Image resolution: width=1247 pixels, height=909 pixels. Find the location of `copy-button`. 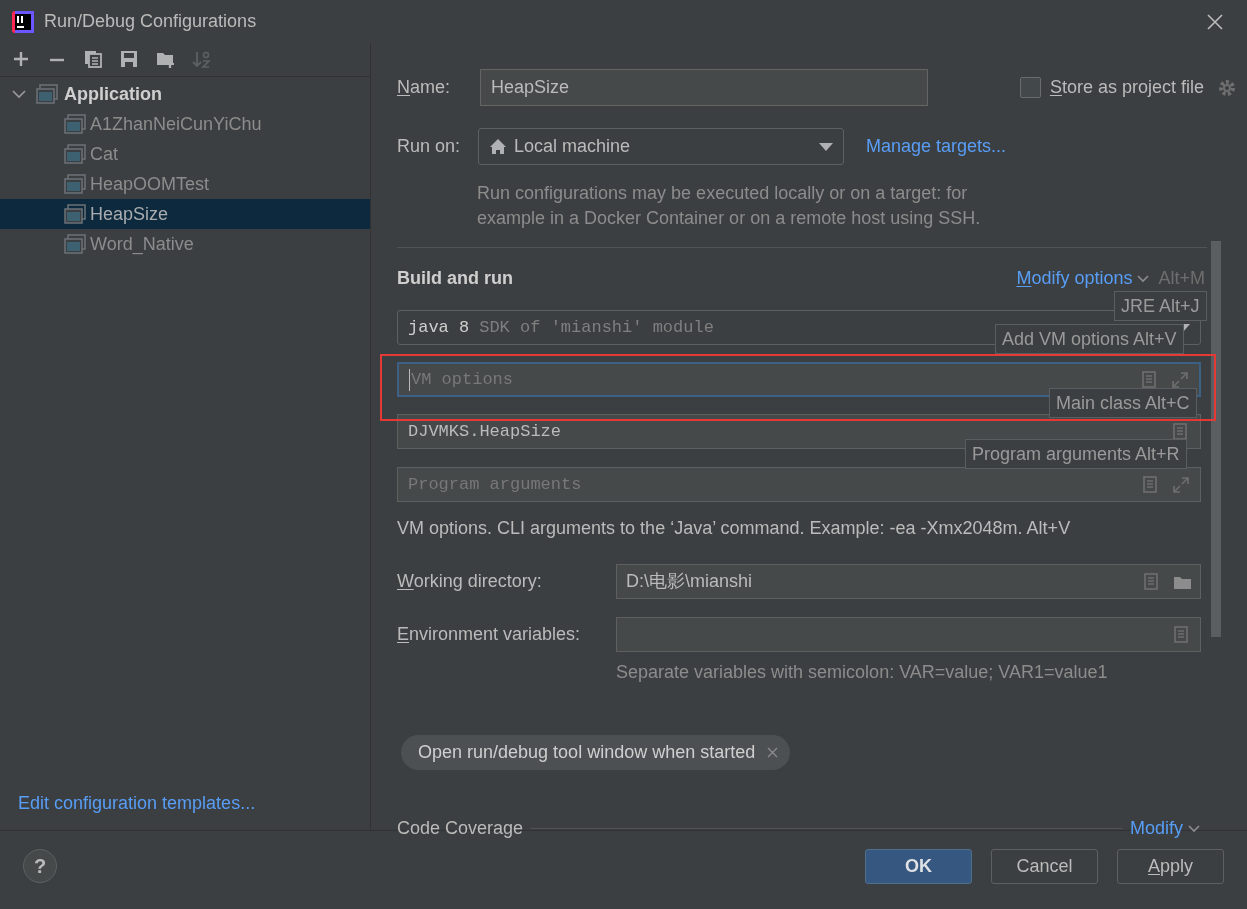

copy-button is located at coordinates (93, 59).